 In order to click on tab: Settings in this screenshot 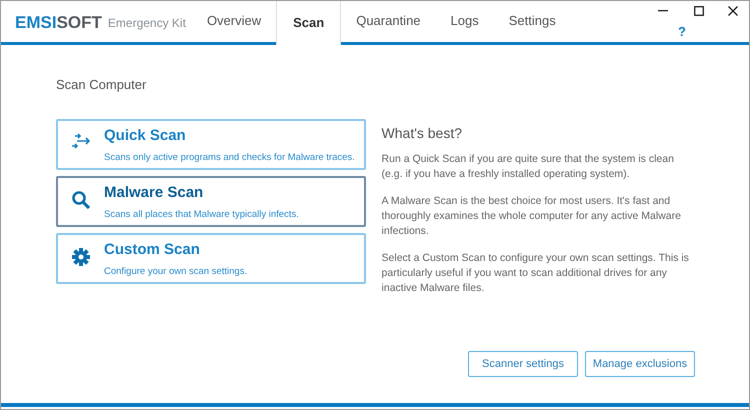, I will do `click(532, 24)`.